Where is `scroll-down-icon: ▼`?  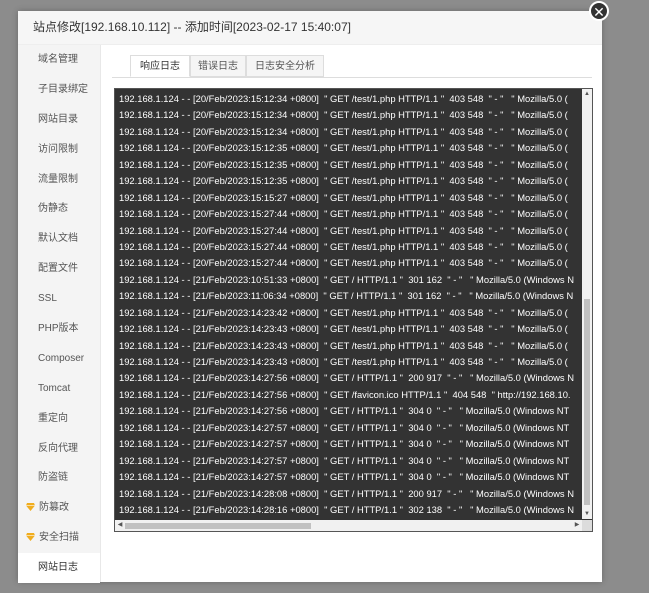
scroll-down-icon: ▼ is located at coordinates (587, 514).